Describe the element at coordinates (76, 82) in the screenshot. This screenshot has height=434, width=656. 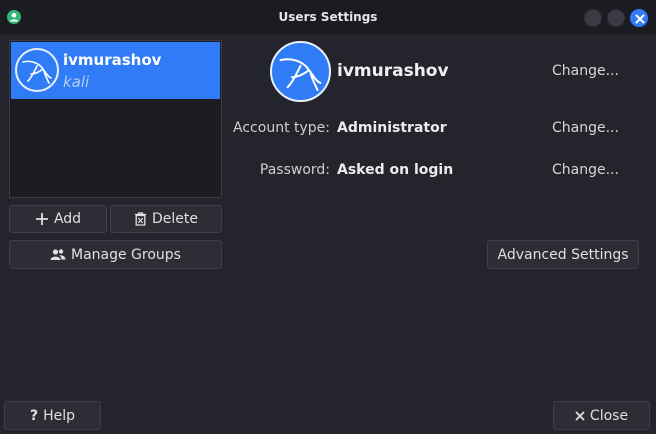
I see `user-real-name: kali` at that location.